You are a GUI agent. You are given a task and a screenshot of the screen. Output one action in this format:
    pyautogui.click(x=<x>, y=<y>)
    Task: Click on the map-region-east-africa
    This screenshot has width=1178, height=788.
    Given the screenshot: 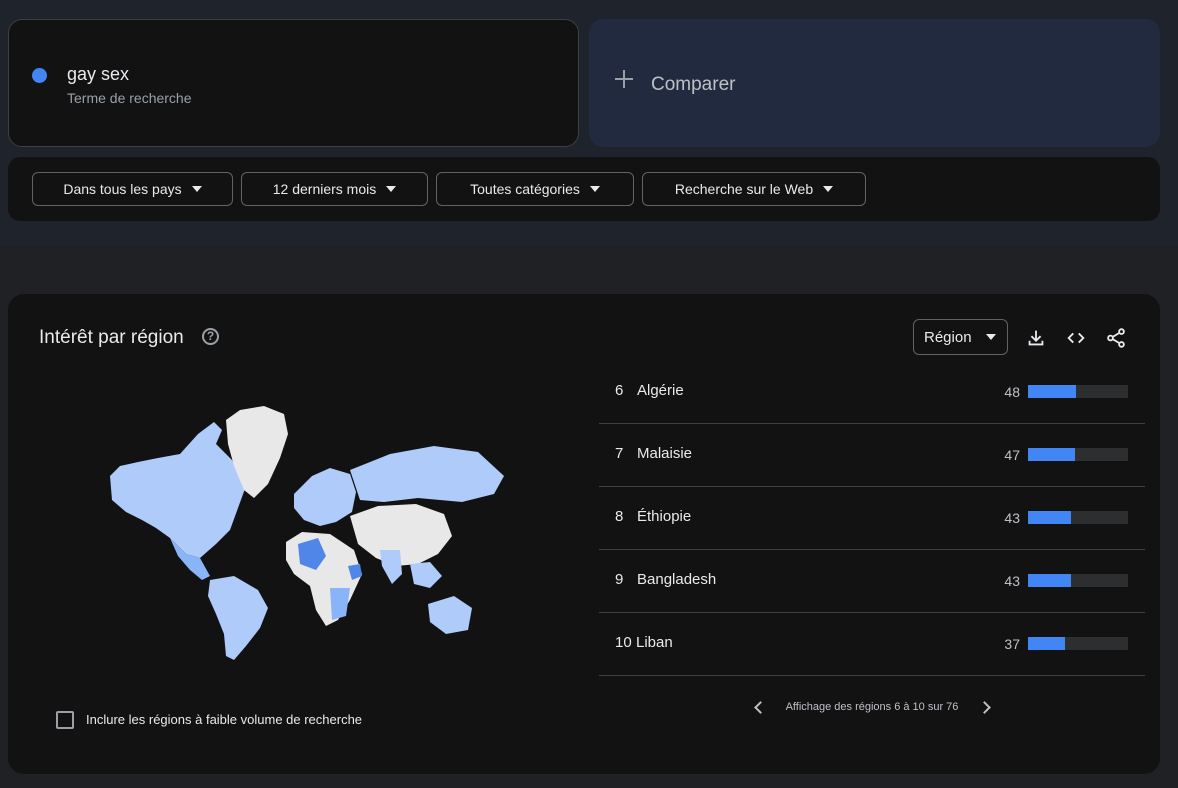 What is the action you would take?
    pyautogui.click(x=340, y=604)
    